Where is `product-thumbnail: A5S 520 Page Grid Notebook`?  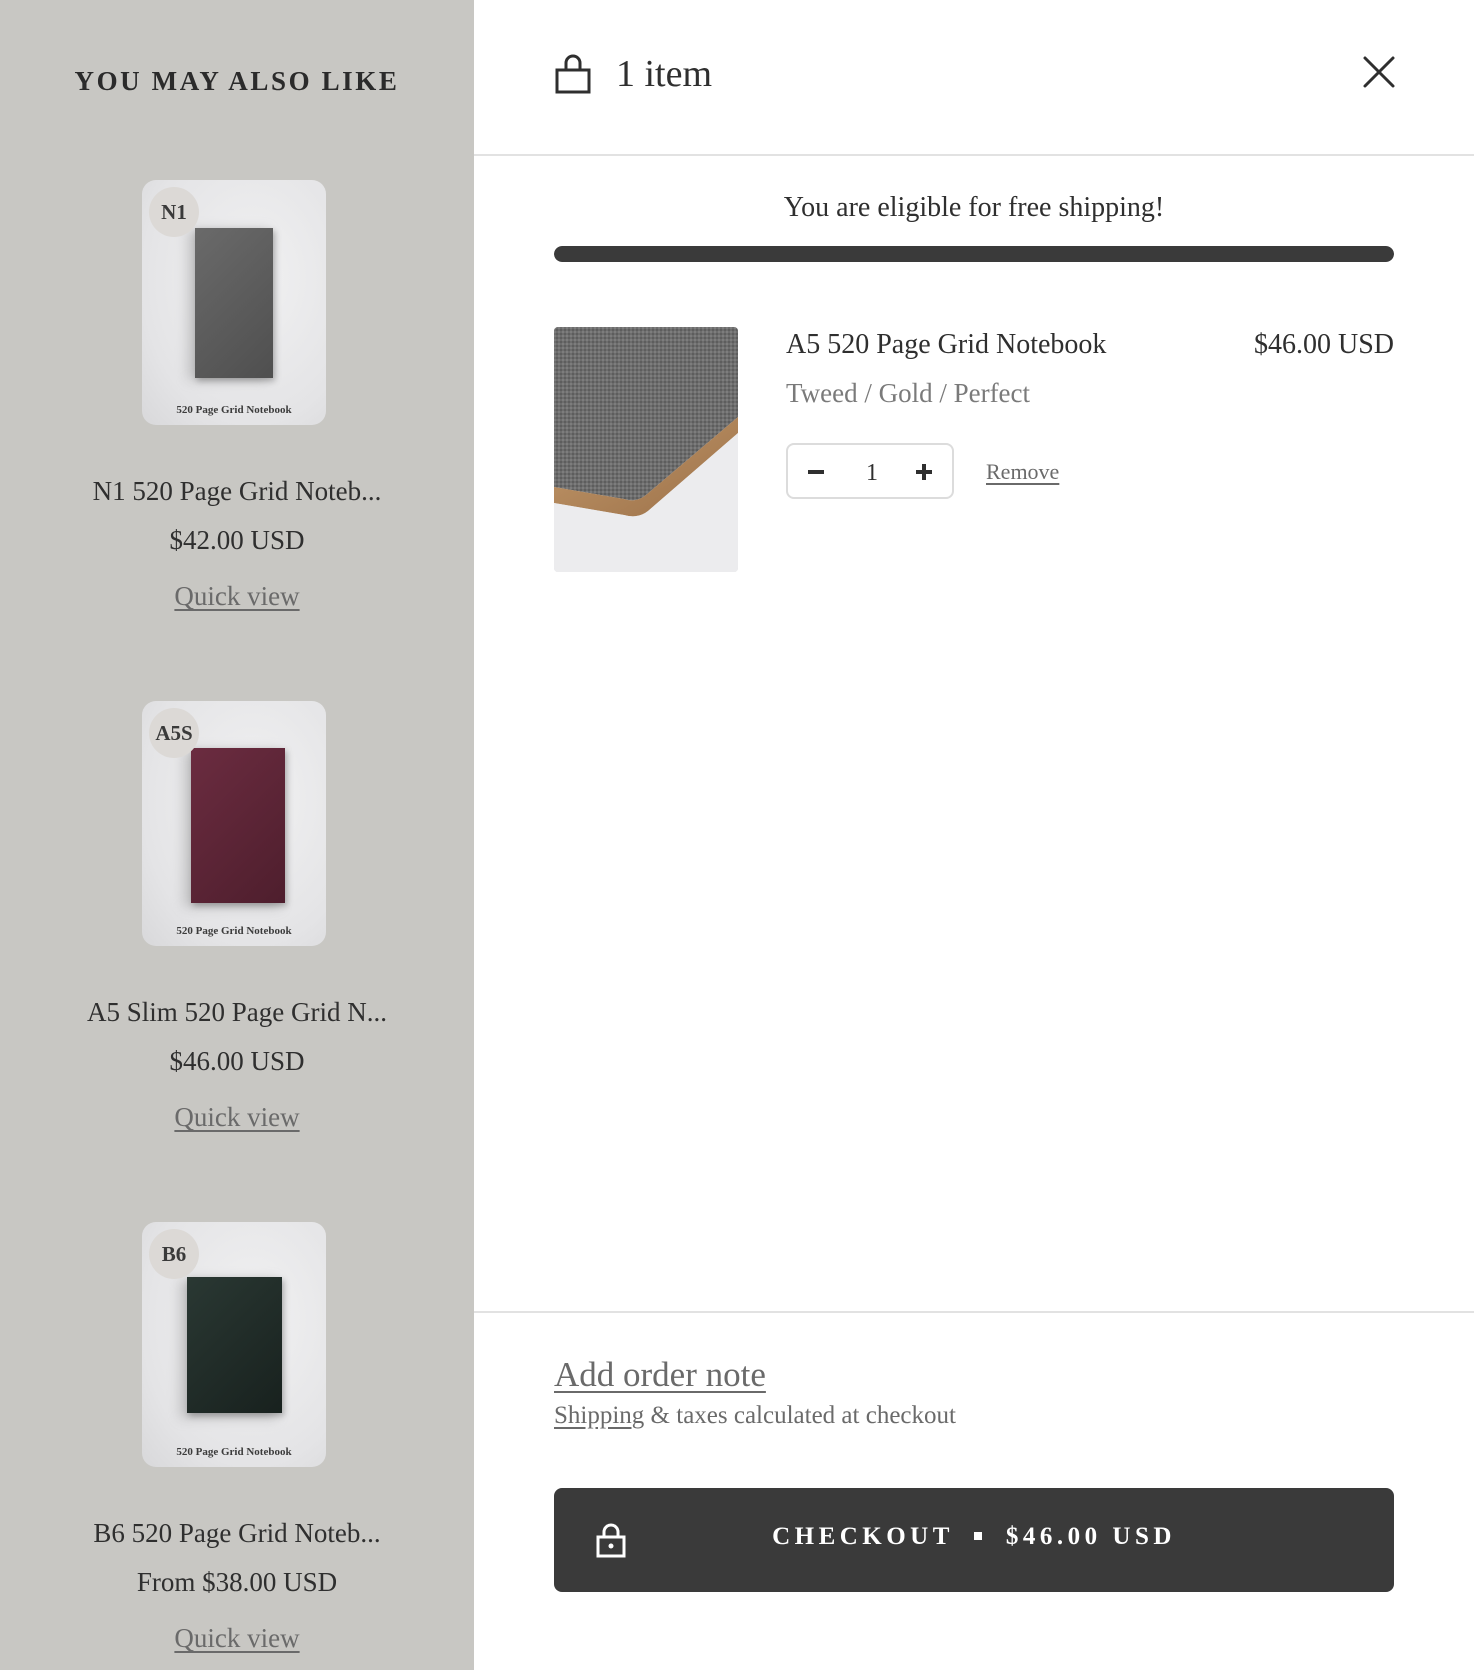
product-thumbnail: A5S 520 Page Grid Notebook is located at coordinates (234, 823).